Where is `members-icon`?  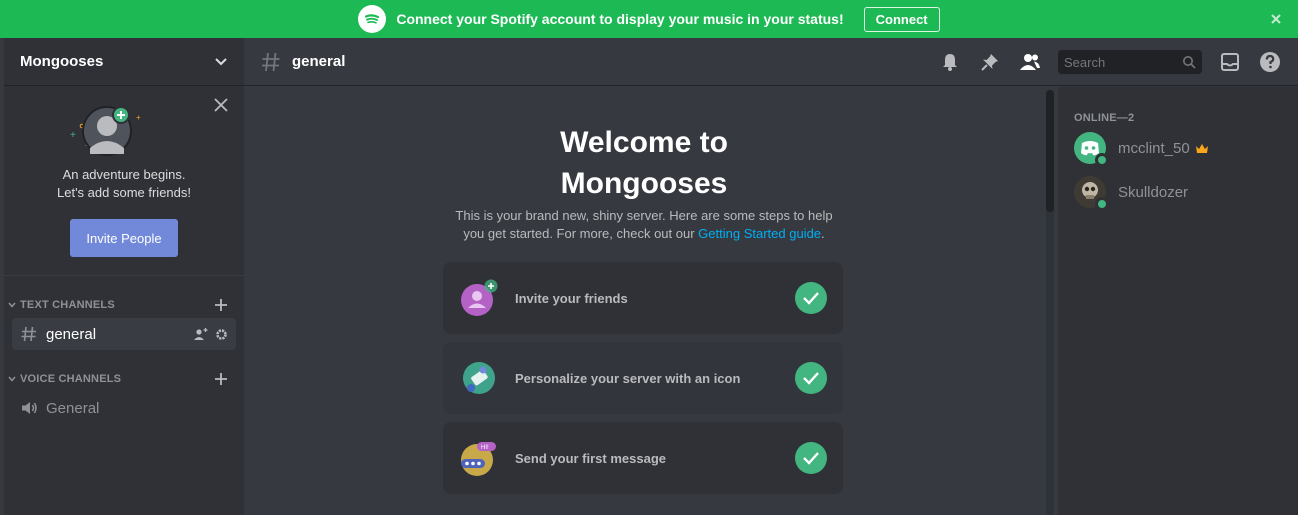 members-icon is located at coordinates (1030, 62).